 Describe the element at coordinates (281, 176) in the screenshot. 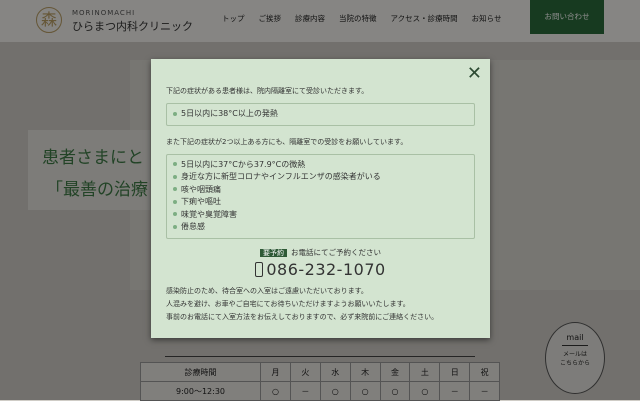

I see `list-item-text: 身近な方に新型コロナやインフルエンザの感染者がいる` at that location.